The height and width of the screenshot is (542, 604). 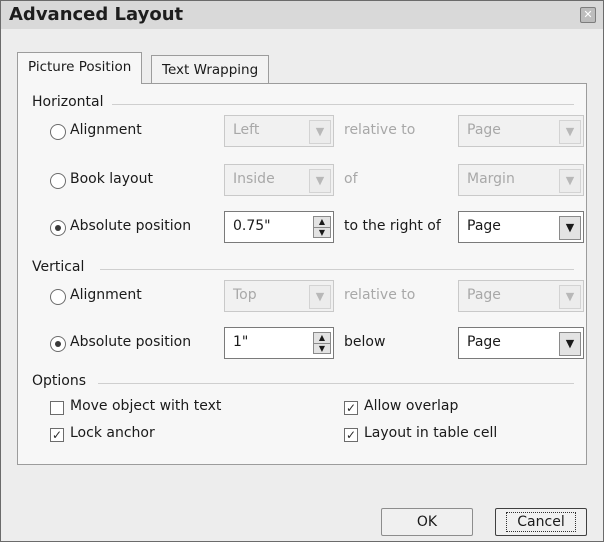 What do you see at coordinates (491, 179) in the screenshot?
I see `book-layout-relative-value: Margin` at bounding box center [491, 179].